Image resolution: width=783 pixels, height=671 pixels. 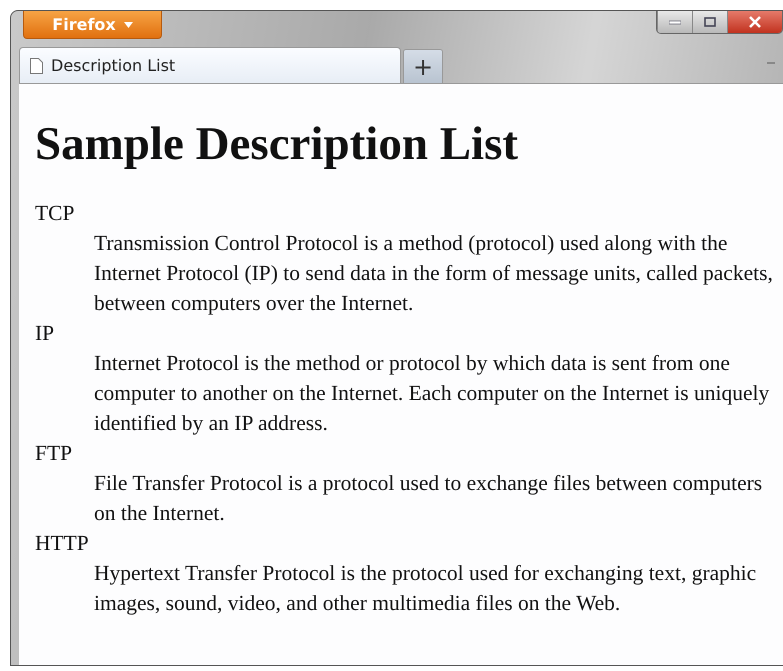 I want to click on maximize-icon, so click(x=710, y=22).